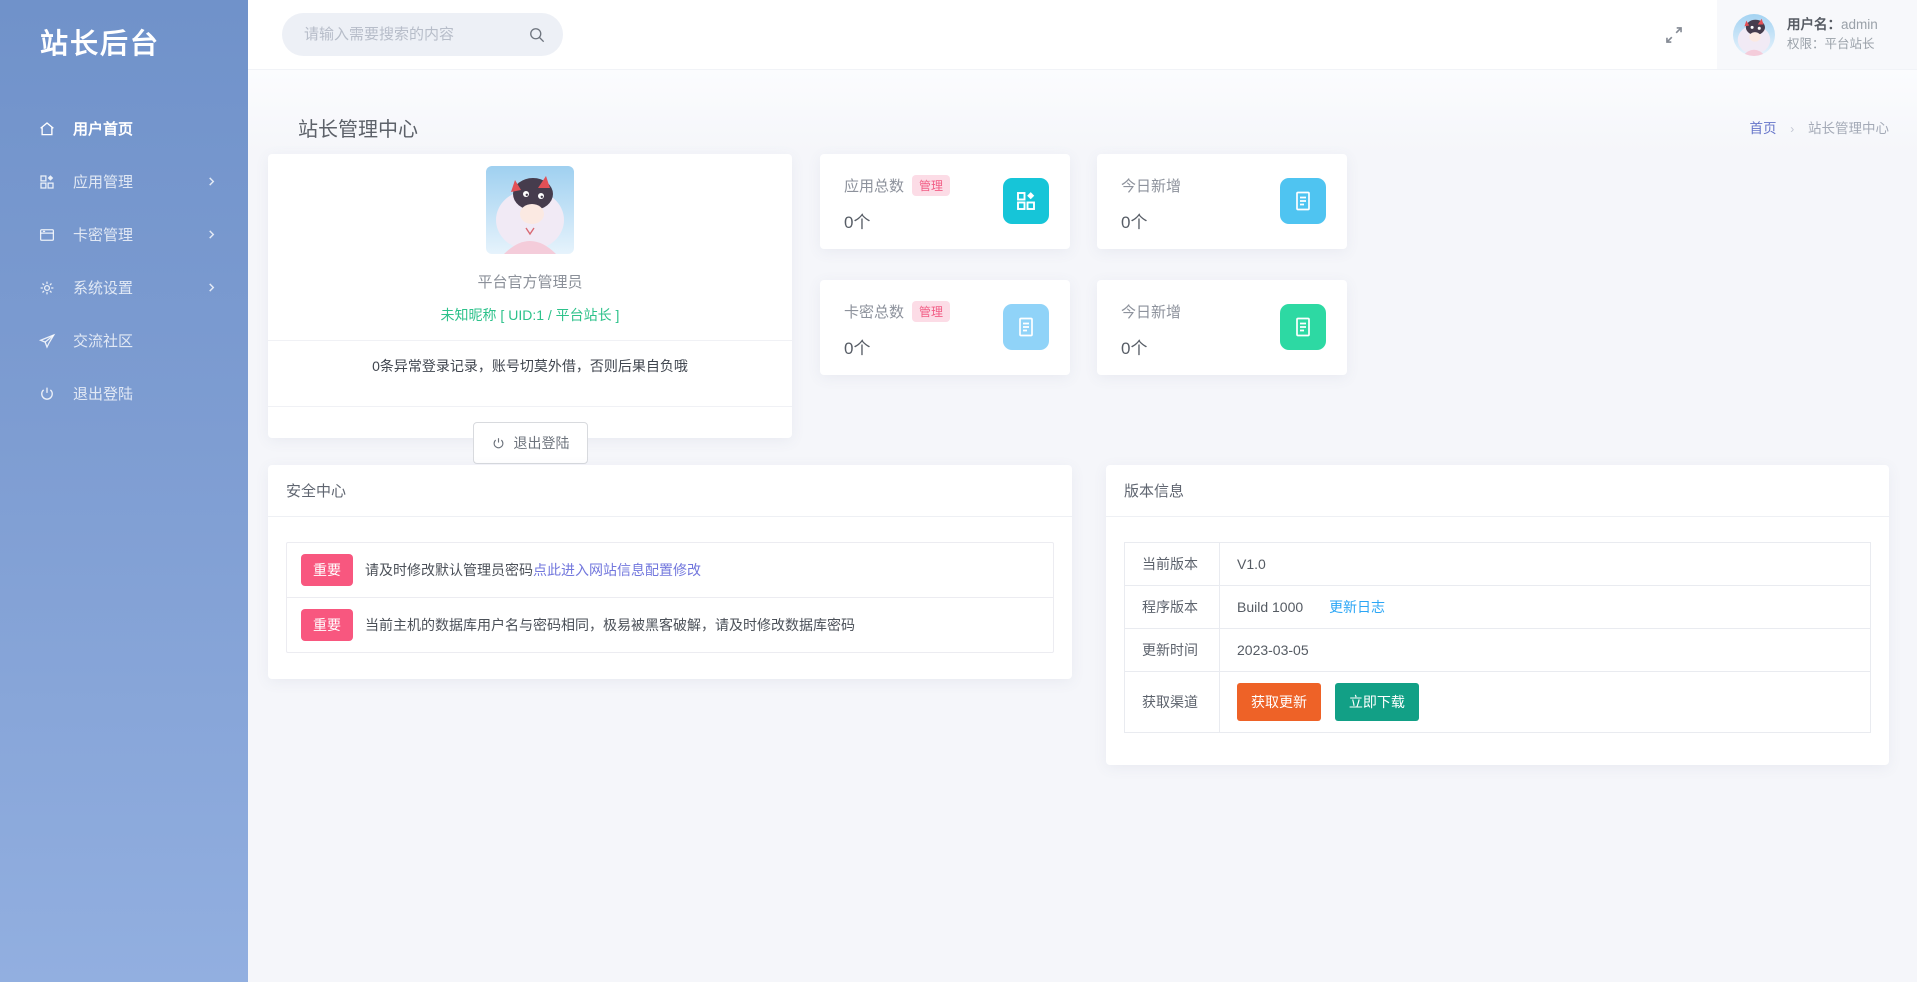  I want to click on build-version-value: Build 1000, so click(1270, 607).